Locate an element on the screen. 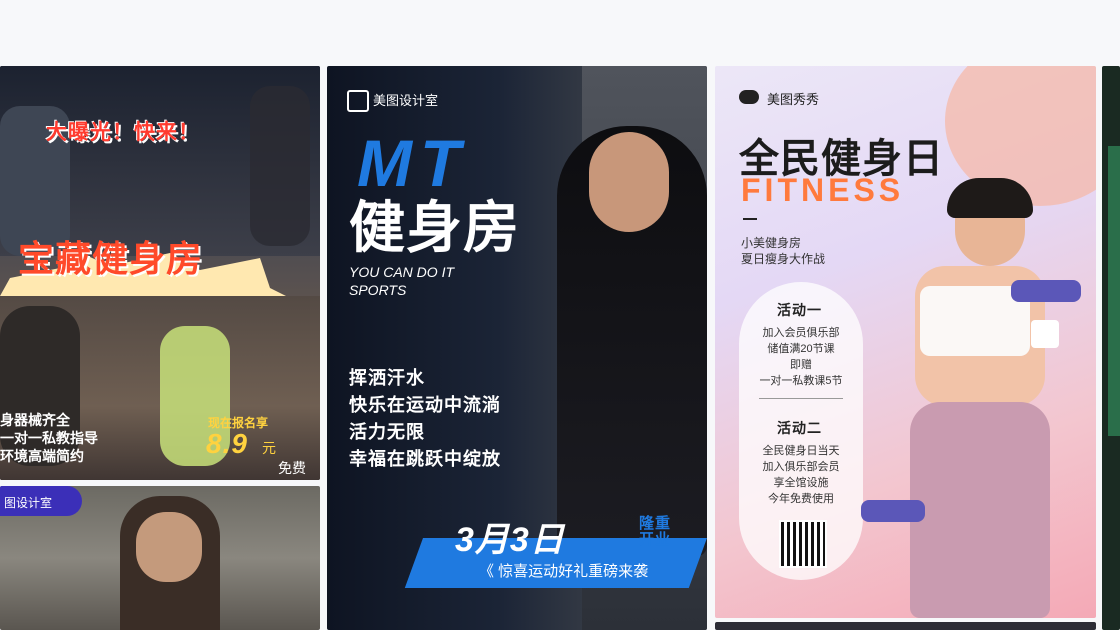 This screenshot has width=1120, height=630. sub-2: 夏日瘦身大作战 is located at coordinates (783, 259).